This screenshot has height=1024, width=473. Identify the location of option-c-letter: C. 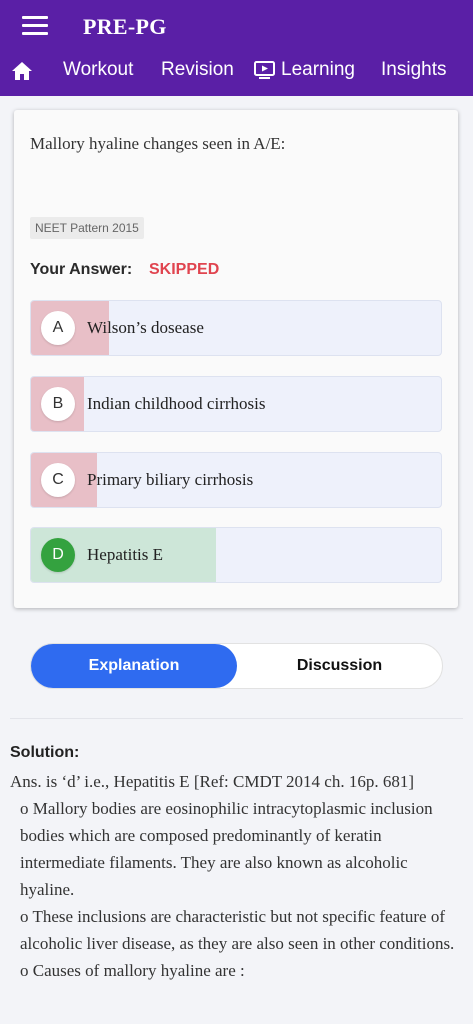
(58, 480).